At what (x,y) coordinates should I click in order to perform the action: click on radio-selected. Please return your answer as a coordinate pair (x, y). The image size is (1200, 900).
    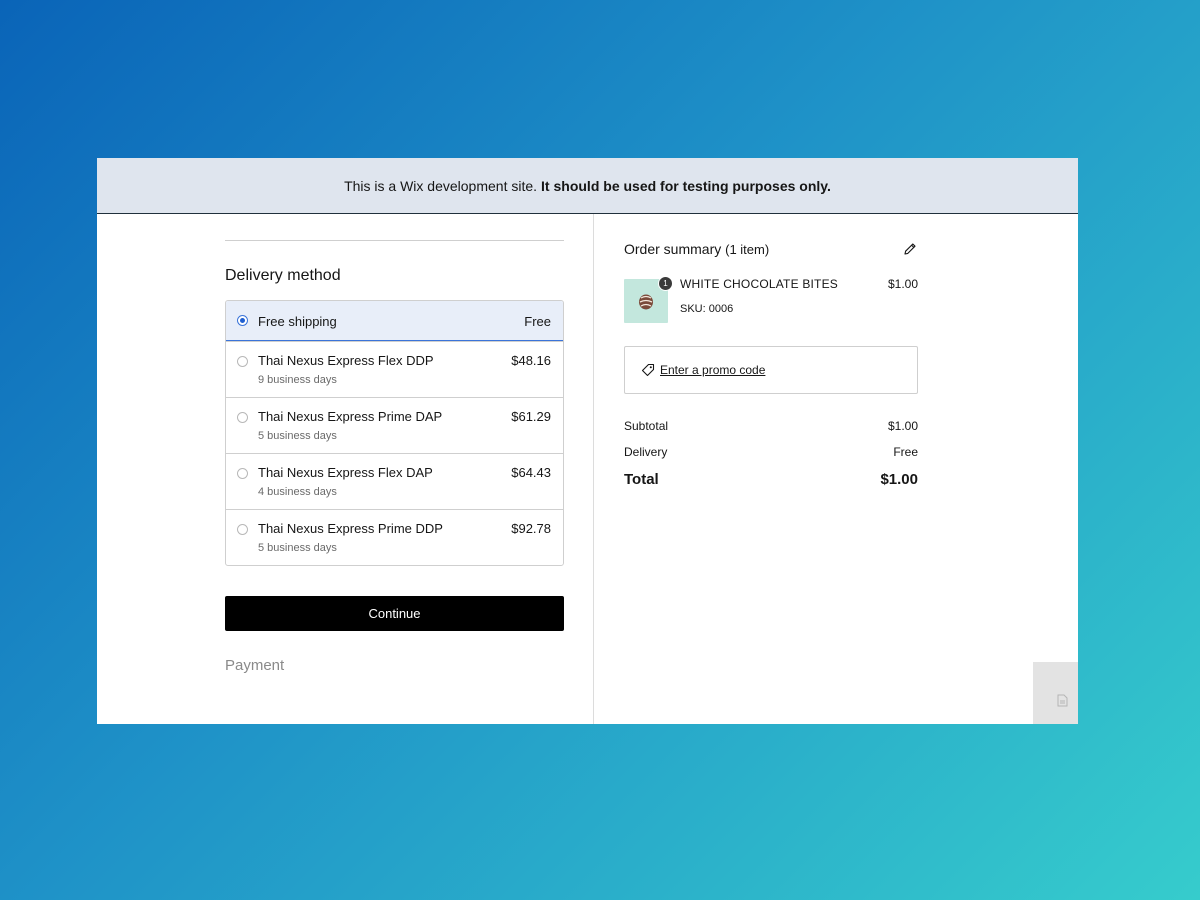
    Looking at the image, I should click on (242, 320).